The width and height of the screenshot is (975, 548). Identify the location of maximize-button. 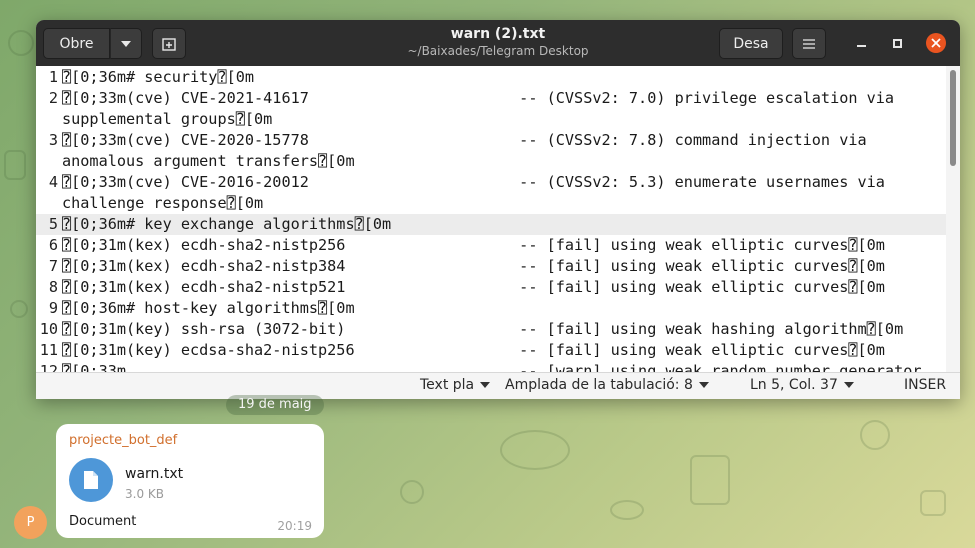
(897, 43).